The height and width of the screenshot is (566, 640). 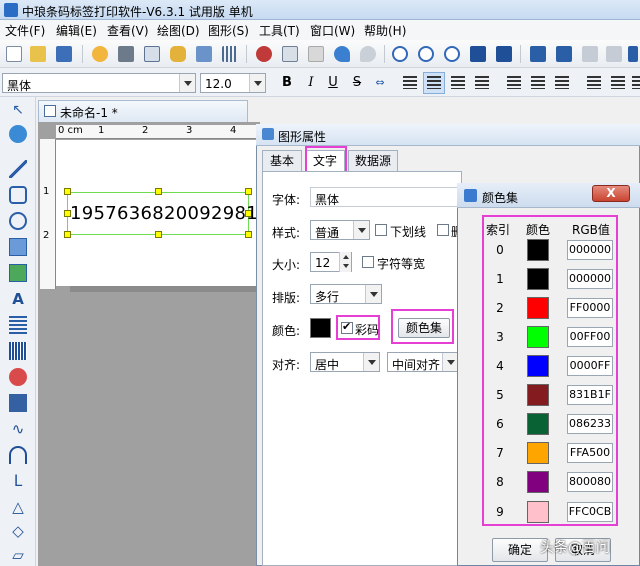 I want to click on select-arrow-icon: ↖, so click(x=18, y=110).